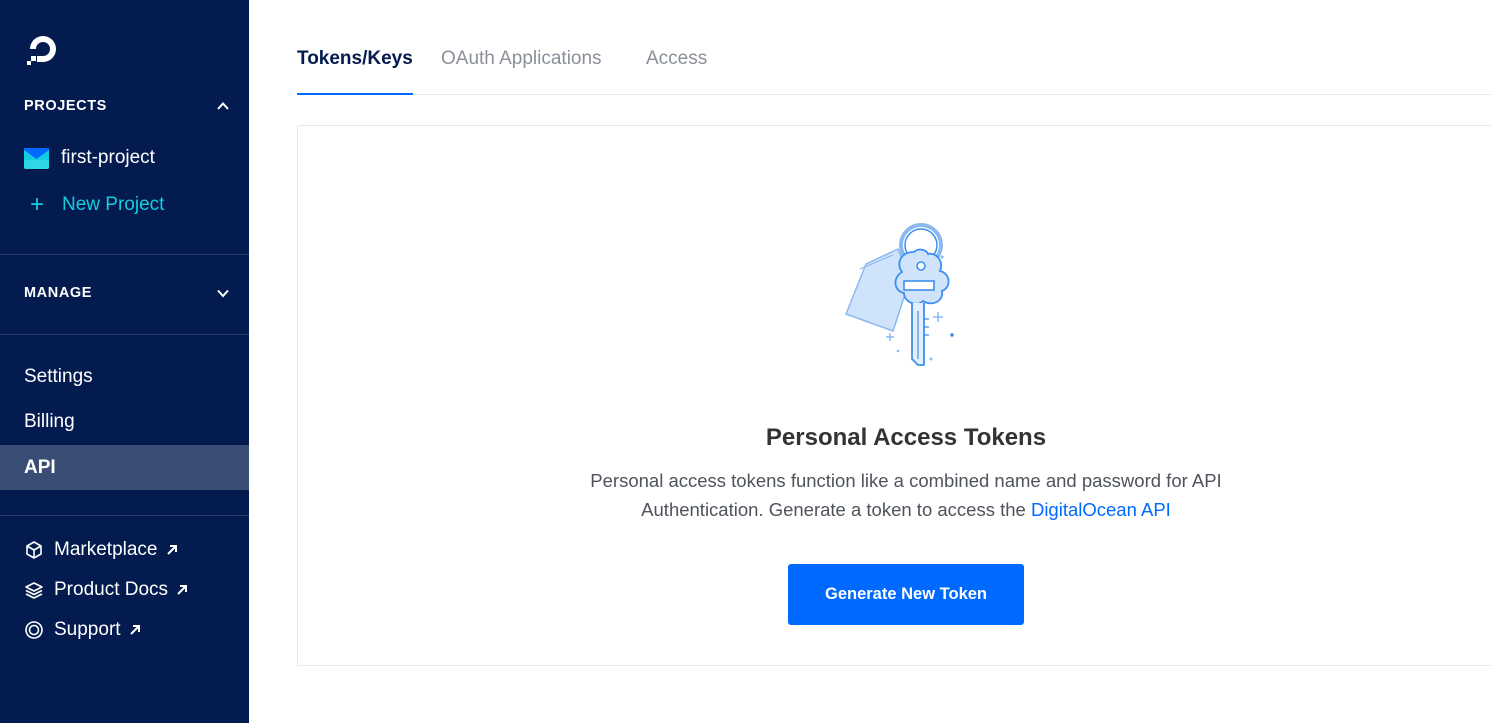 The width and height of the screenshot is (1491, 723). I want to click on new-project-button: + New Project, so click(94, 205).